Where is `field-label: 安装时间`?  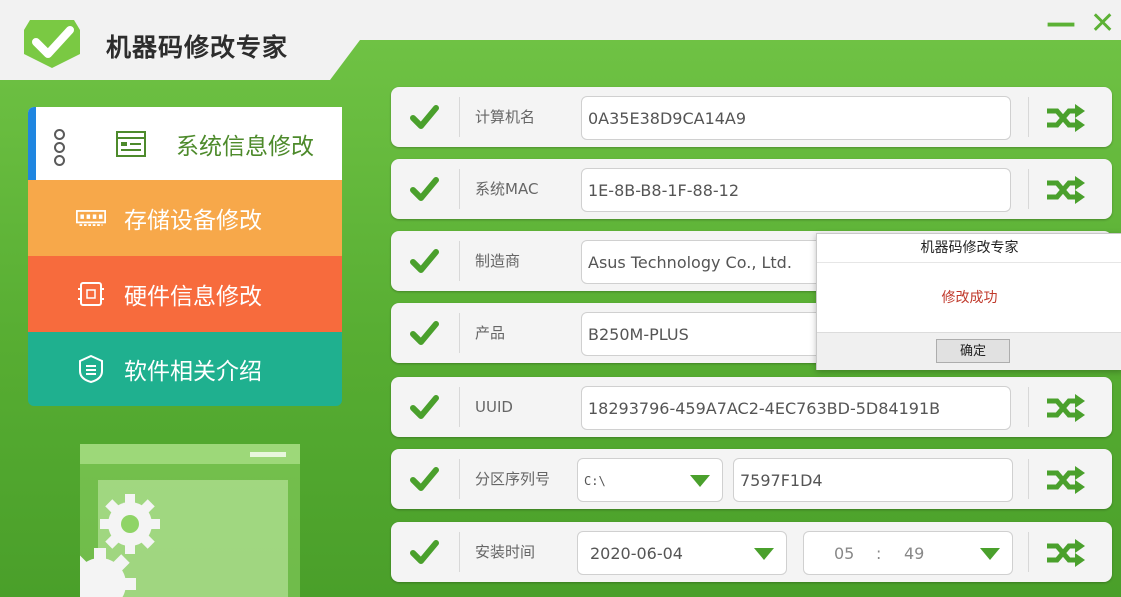 field-label: 安装时间 is located at coordinates (505, 552).